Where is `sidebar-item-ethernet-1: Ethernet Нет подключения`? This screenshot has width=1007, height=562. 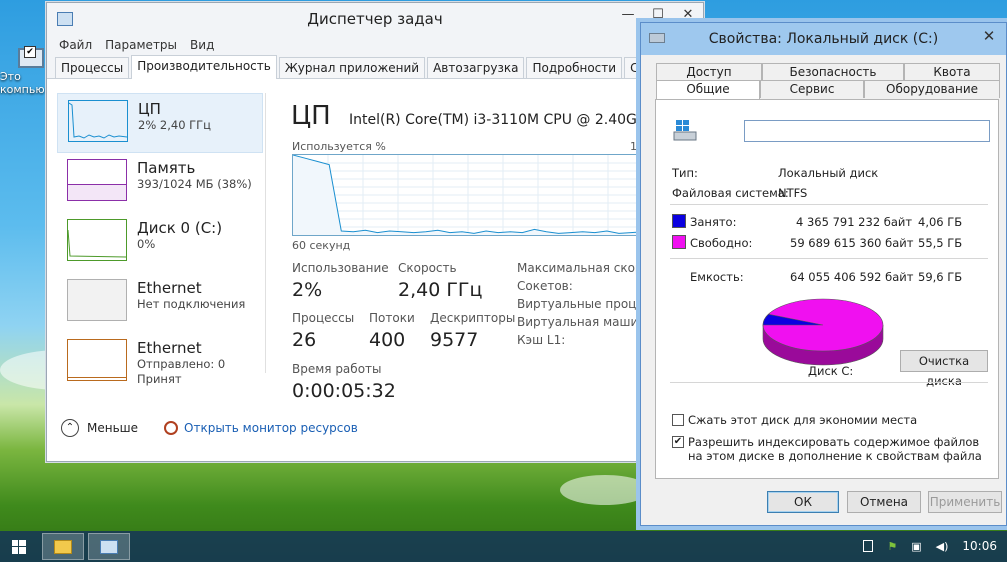 sidebar-item-ethernet-1: Ethernet Нет подключения is located at coordinates (160, 303).